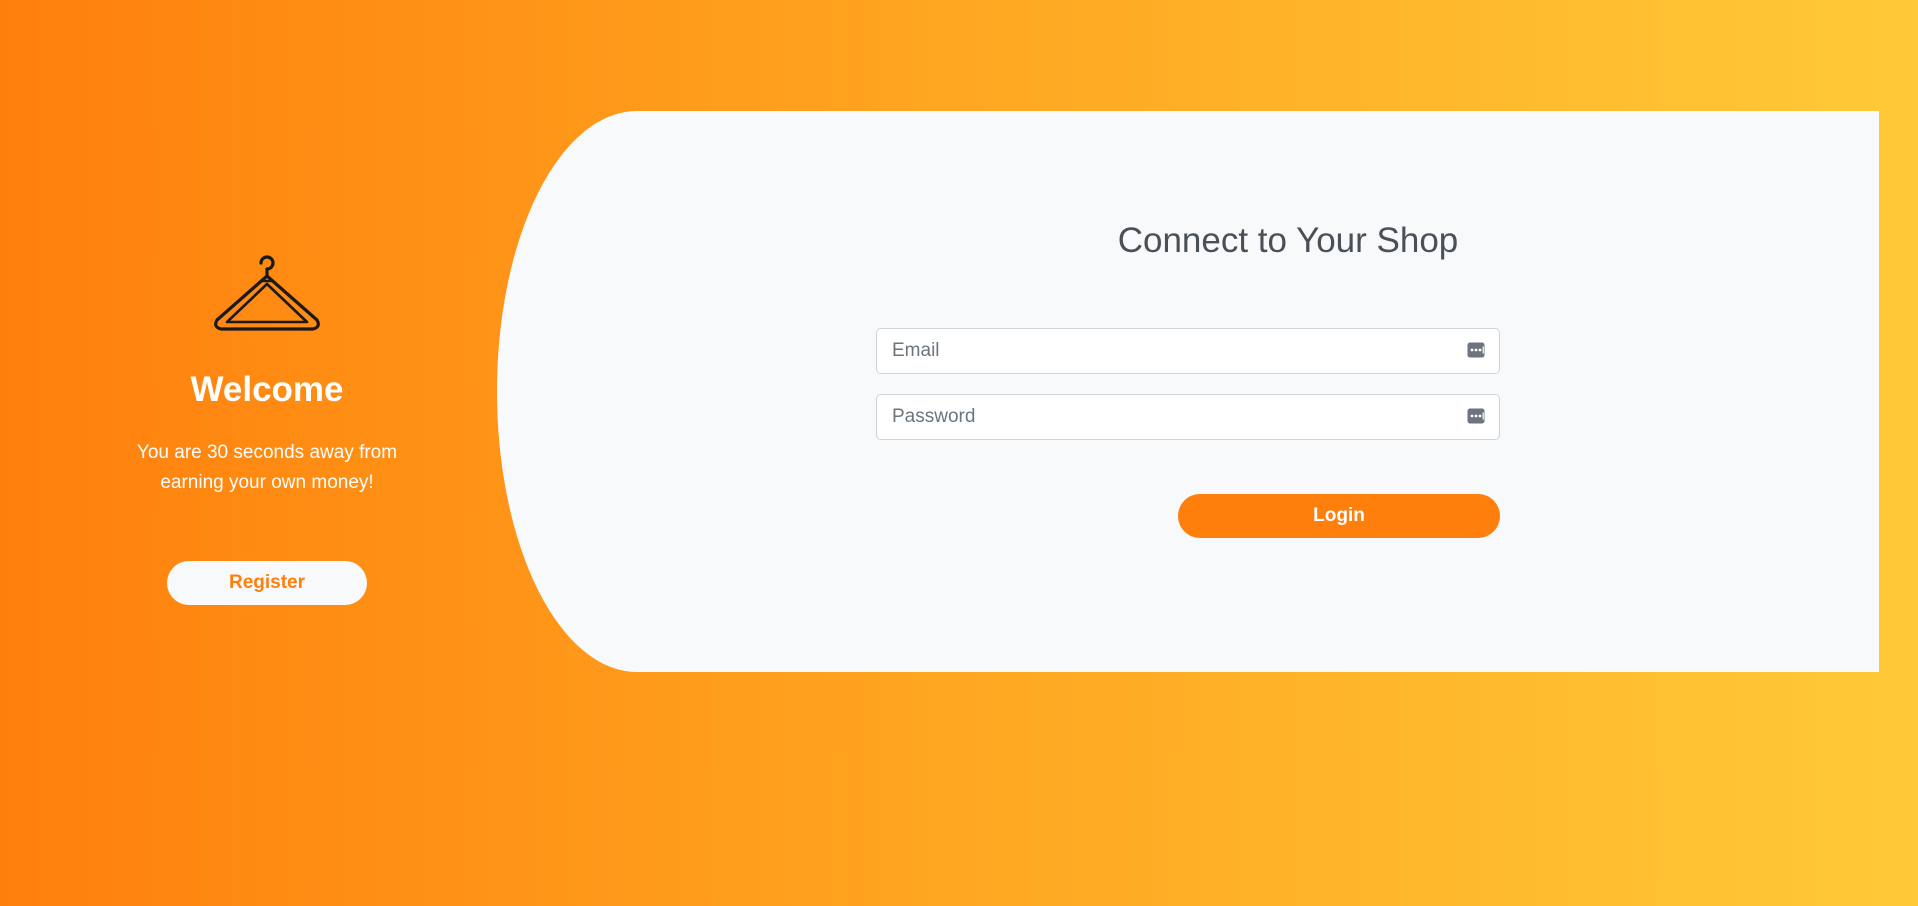 The image size is (1918, 906). I want to click on register-button: Register, so click(267, 583).